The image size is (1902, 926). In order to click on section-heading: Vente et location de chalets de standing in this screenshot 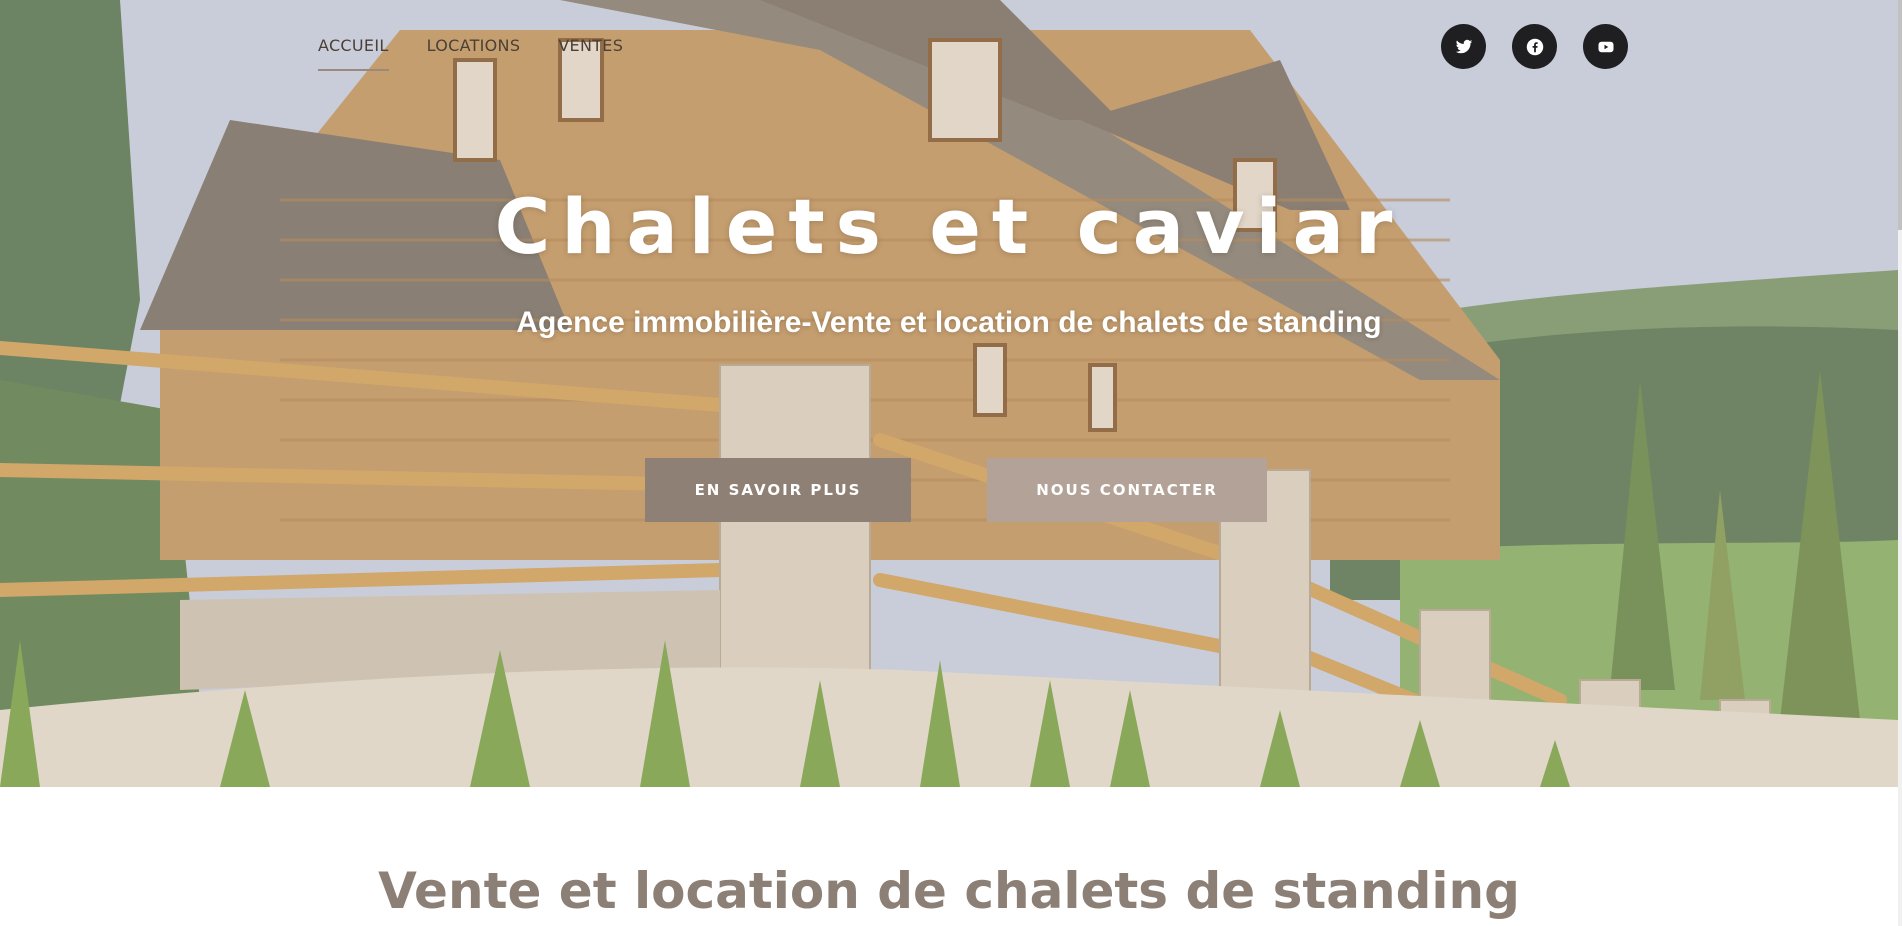, I will do `click(949, 891)`.